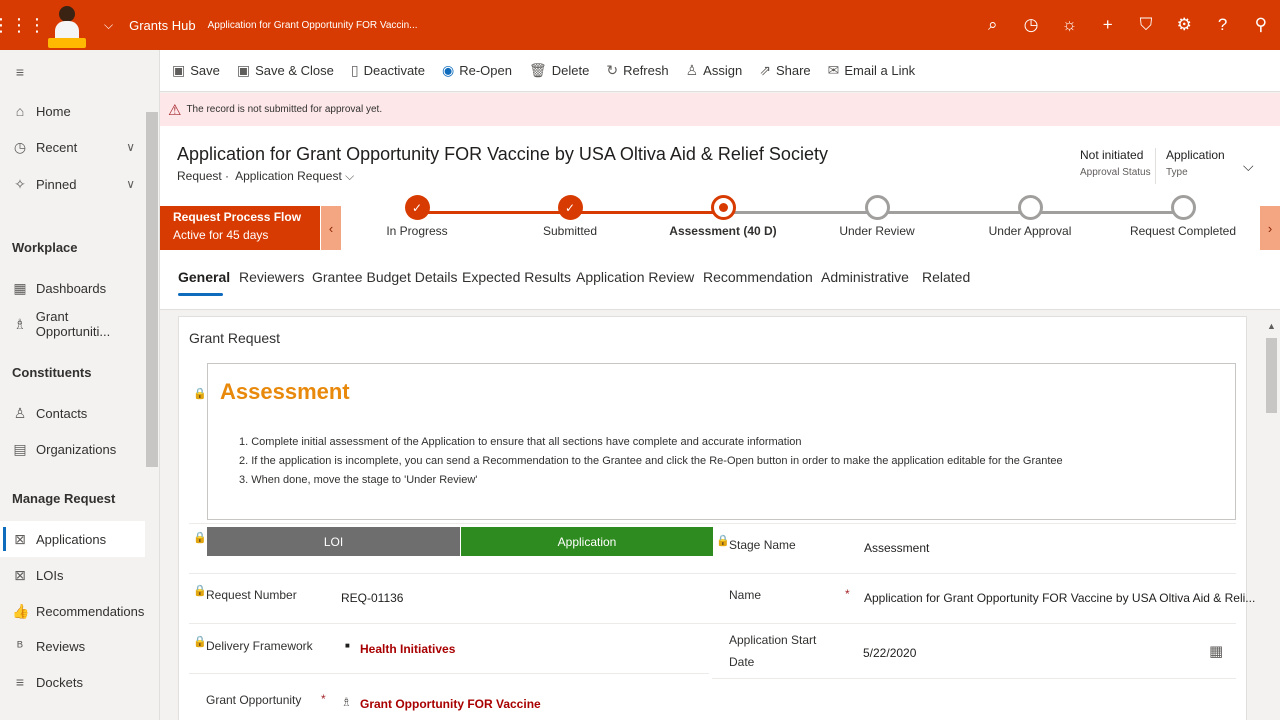 Image resolution: width=1280 pixels, height=720 pixels. I want to click on sidebar-item-lois: ⊠ LOIs, so click(72, 575).